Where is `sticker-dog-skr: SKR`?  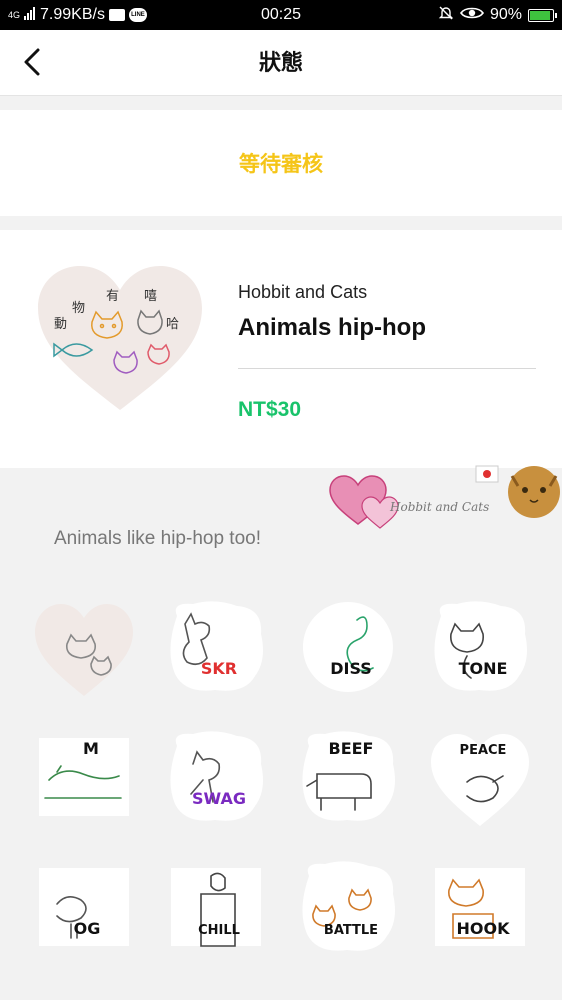 sticker-dog-skr: SKR is located at coordinates (216, 647).